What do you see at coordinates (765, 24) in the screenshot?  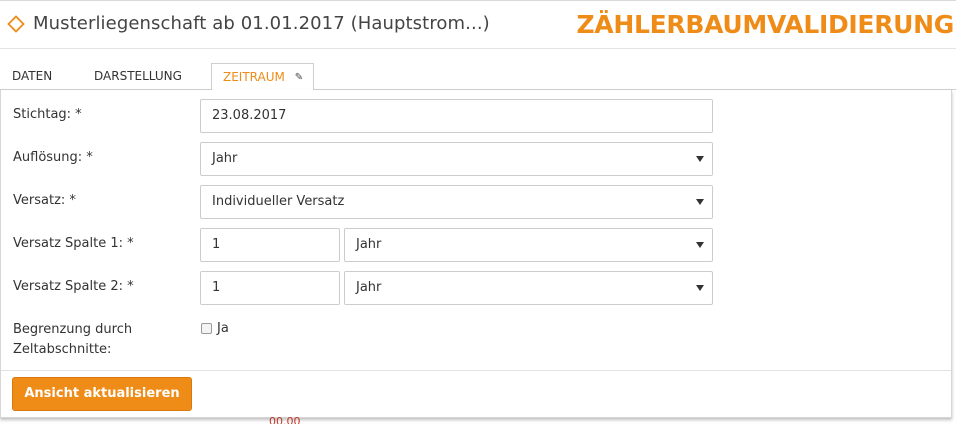 I see `brand-title: ZÄHLERBAUMVALIDIERUNG` at bounding box center [765, 24].